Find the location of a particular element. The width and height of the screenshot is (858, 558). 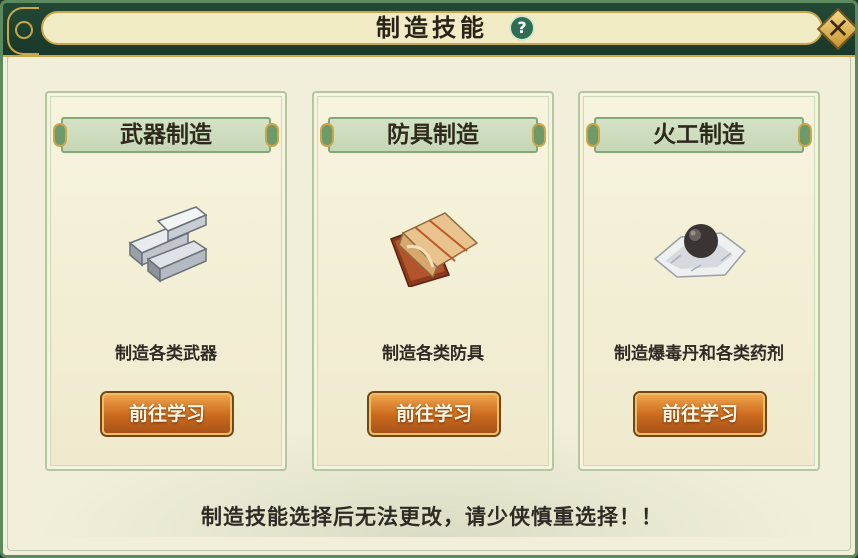

card-title: 火工制造 is located at coordinates (699, 135).